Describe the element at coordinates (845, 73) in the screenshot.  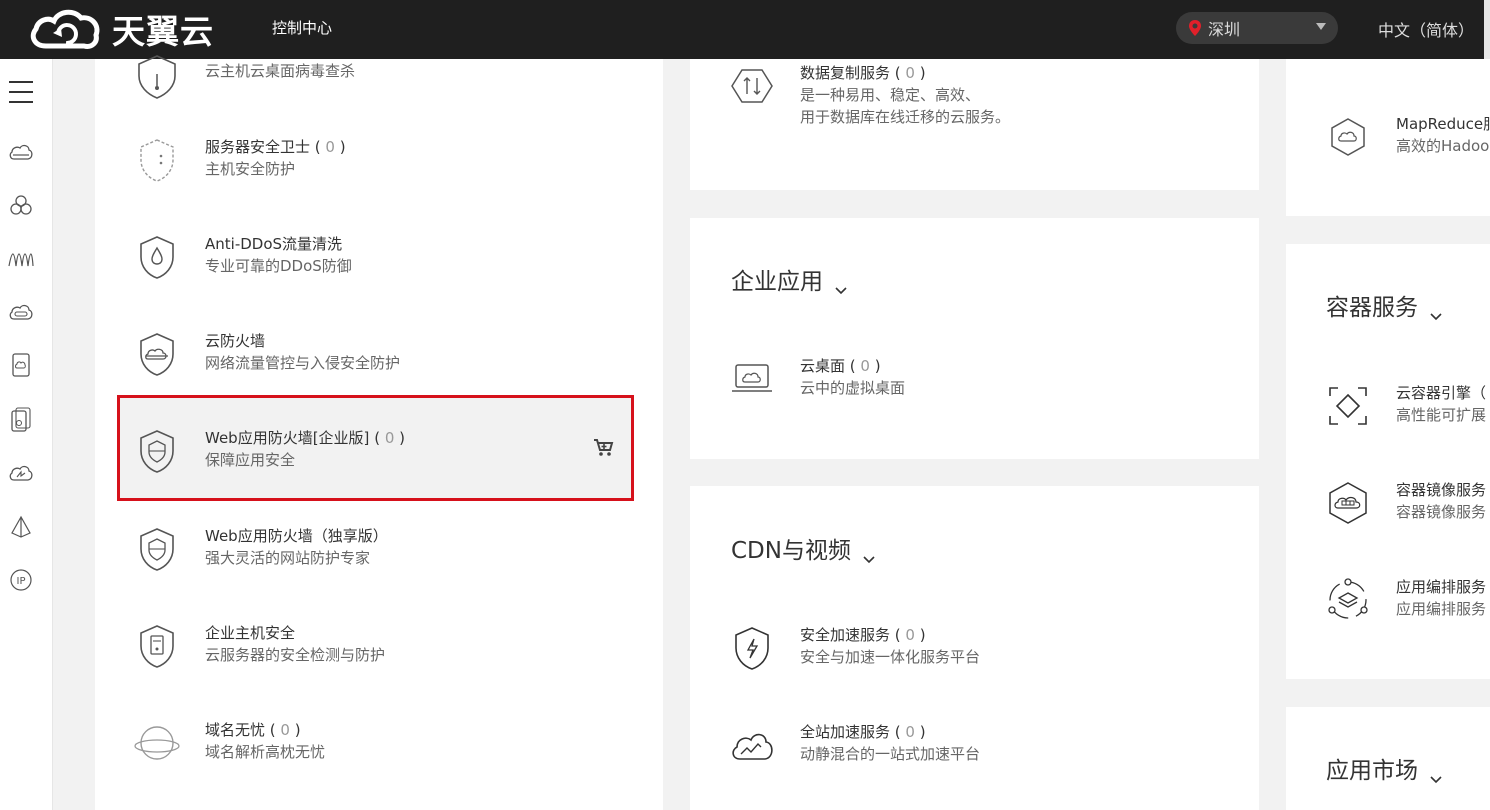
I see `item-title: 数据复制服务` at that location.